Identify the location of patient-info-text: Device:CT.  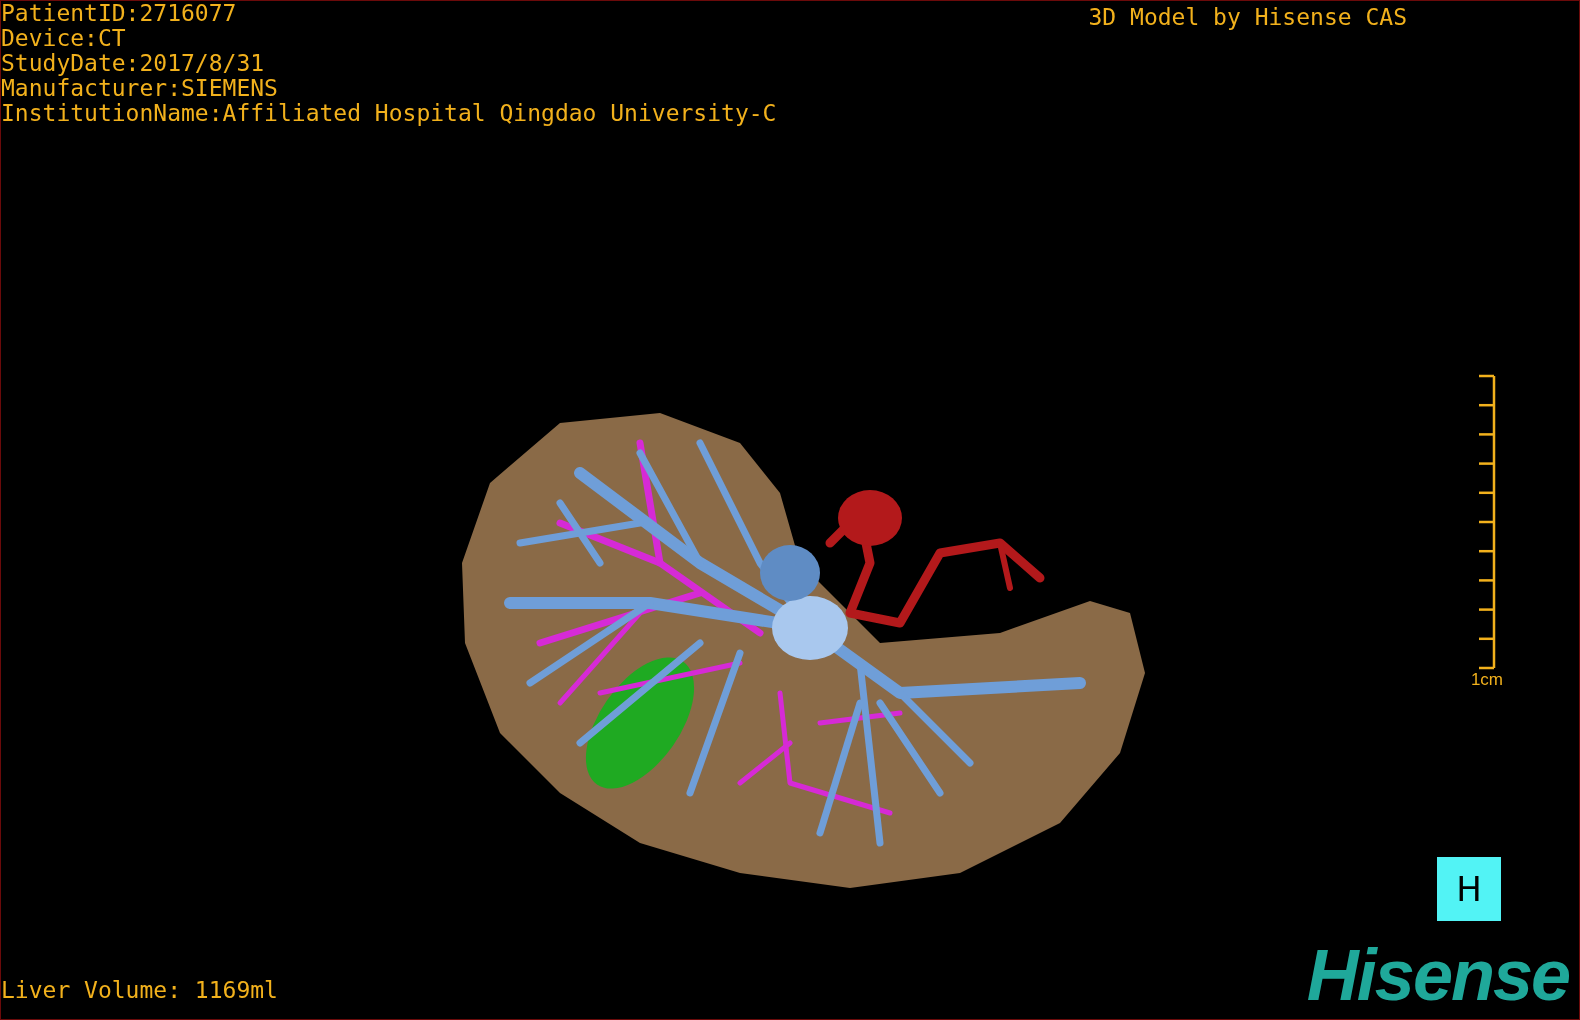
(64, 38).